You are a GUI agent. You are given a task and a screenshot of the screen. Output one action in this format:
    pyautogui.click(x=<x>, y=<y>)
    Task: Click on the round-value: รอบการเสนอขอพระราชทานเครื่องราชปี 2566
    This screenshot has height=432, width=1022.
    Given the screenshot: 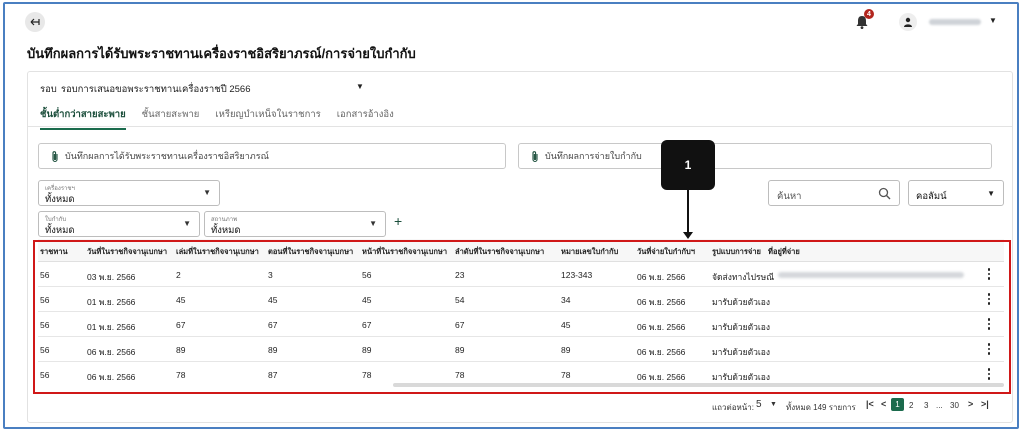 What is the action you would take?
    pyautogui.click(x=155, y=89)
    